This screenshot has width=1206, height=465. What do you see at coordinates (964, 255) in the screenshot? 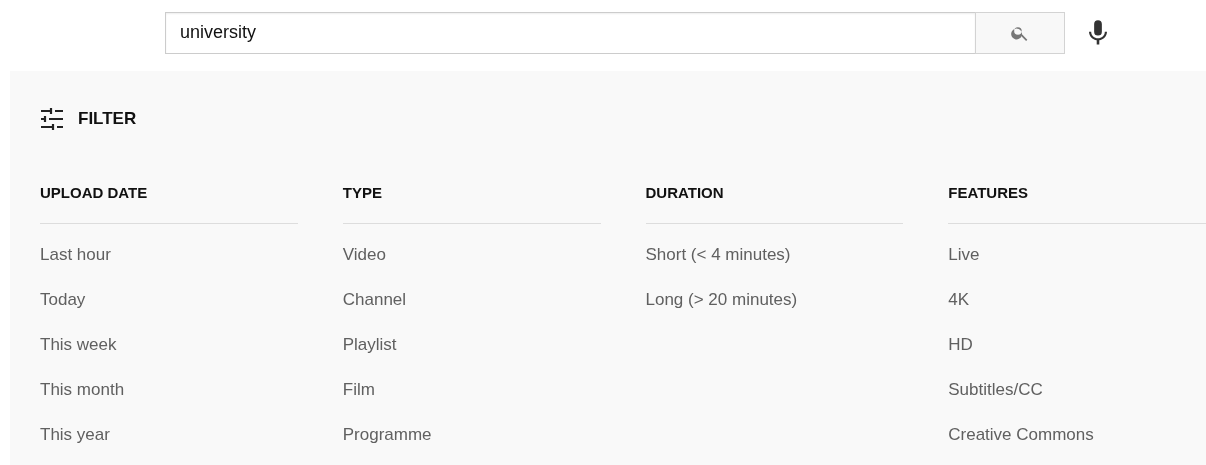
I see `filter-option-link: Live` at bounding box center [964, 255].